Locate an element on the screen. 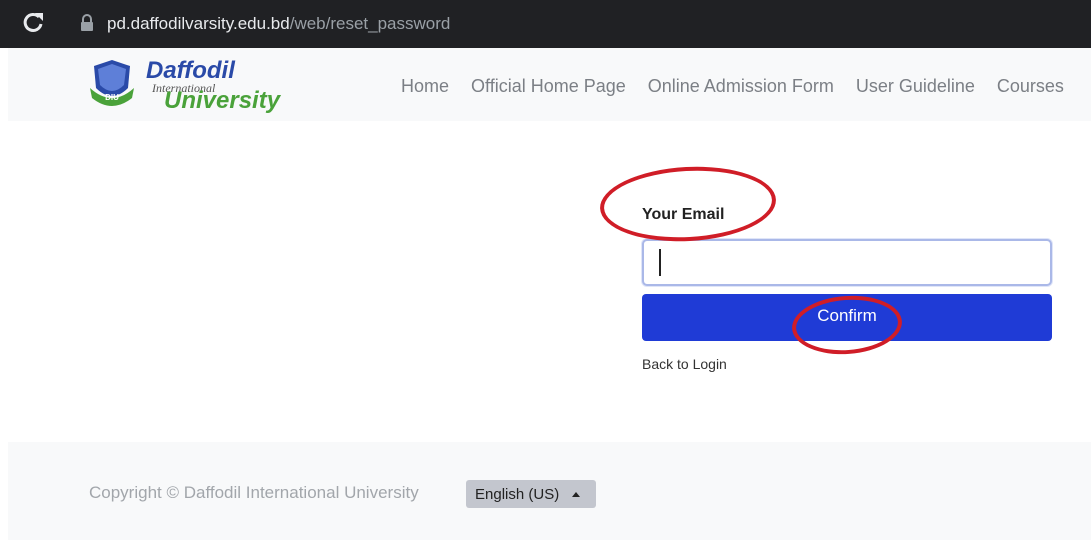 The image size is (1091, 540). logo-word-daffodil: Daffodil is located at coordinates (191, 70).